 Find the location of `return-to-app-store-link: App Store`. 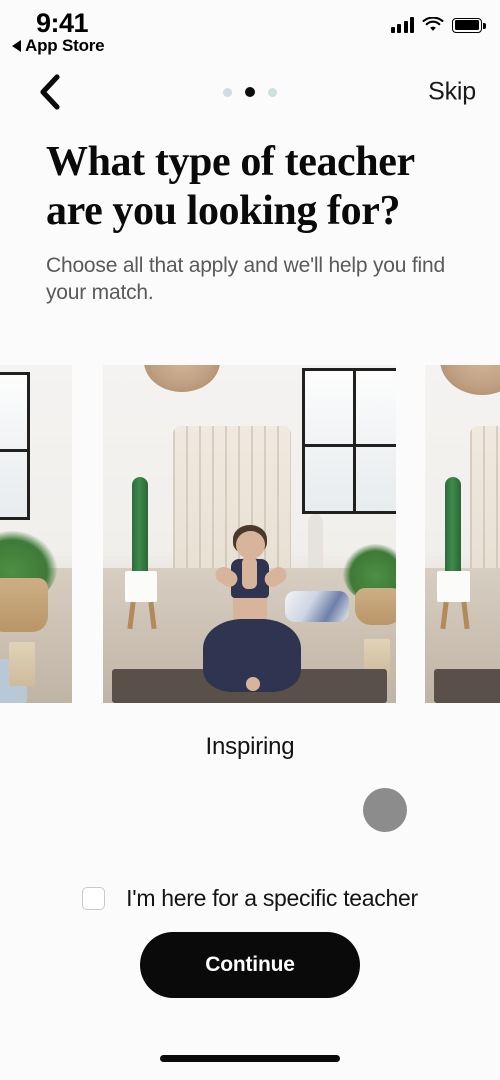

return-to-app-store-link: App Store is located at coordinates (58, 46).